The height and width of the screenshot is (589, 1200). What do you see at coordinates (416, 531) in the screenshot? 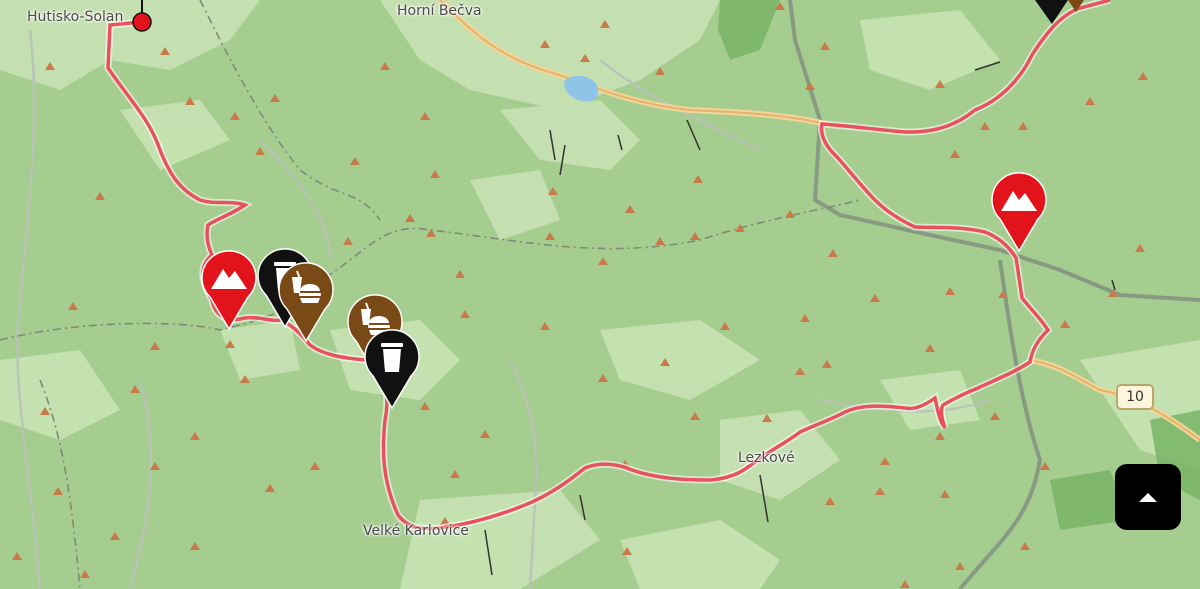
I see `place-label-velke-karlovice: Velké Karlovice` at bounding box center [416, 531].